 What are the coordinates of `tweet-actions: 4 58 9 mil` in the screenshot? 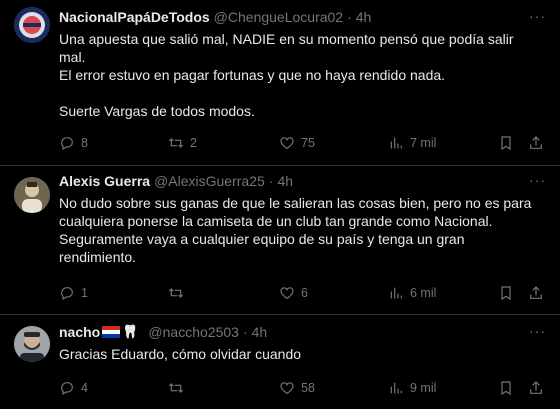 It's located at (302, 388).